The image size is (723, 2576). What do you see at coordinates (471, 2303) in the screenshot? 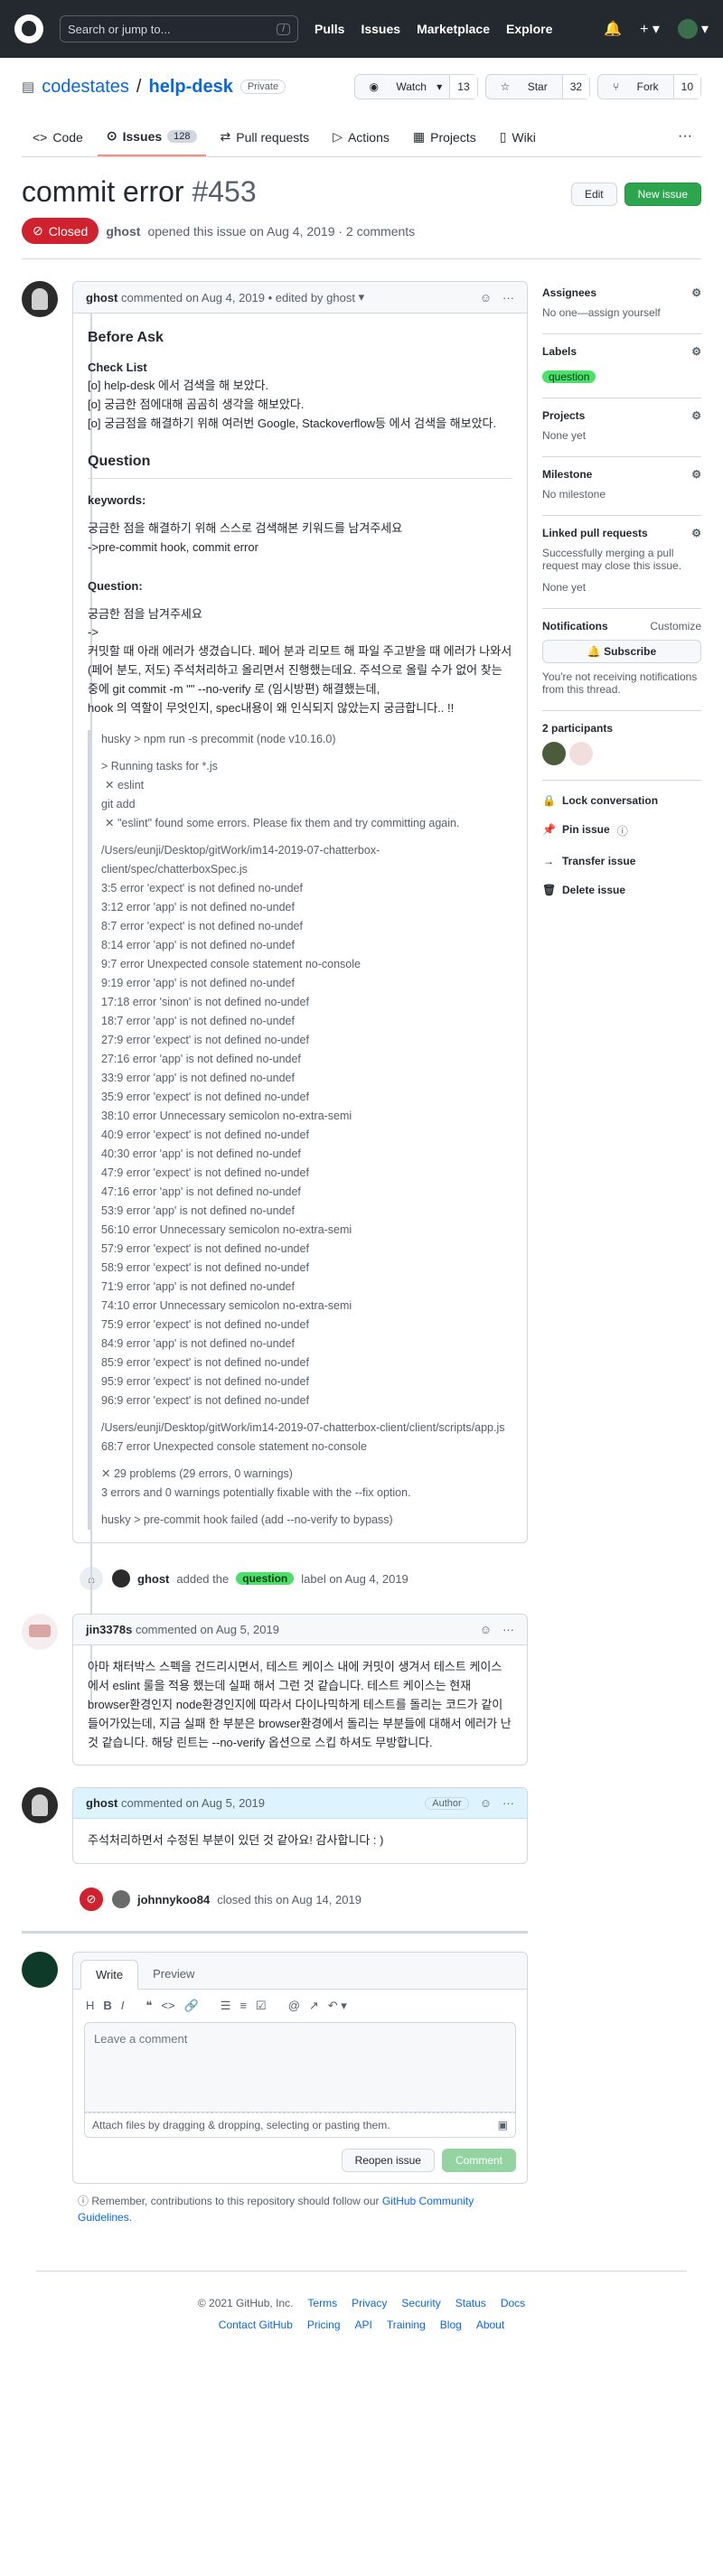
I see `footer-link: Status` at bounding box center [471, 2303].